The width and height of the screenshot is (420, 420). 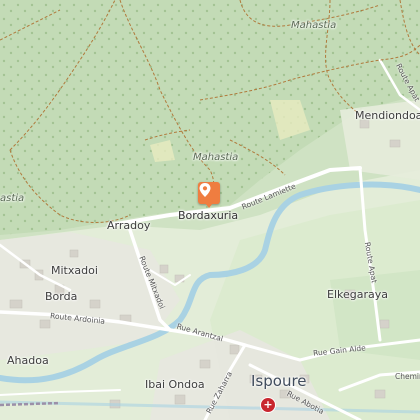 I want to click on place-label-bordaxuria: Bordaxuria, so click(x=208, y=215).